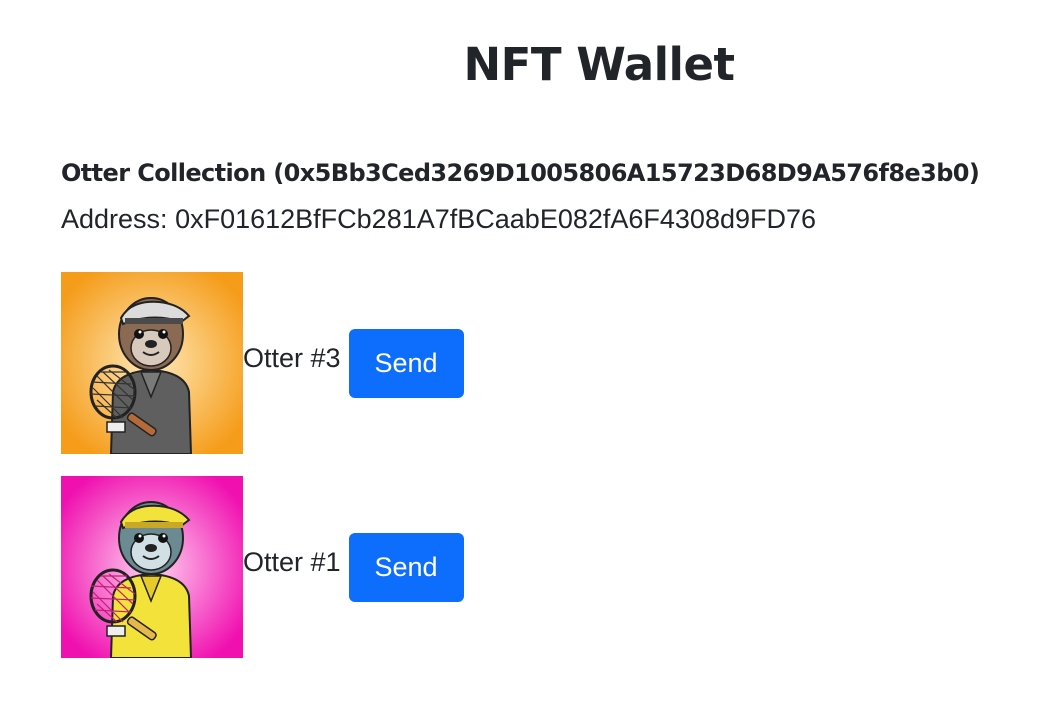 This screenshot has height=707, width=1038. What do you see at coordinates (599, 64) in the screenshot?
I see `page-title: NFT Wallet` at bounding box center [599, 64].